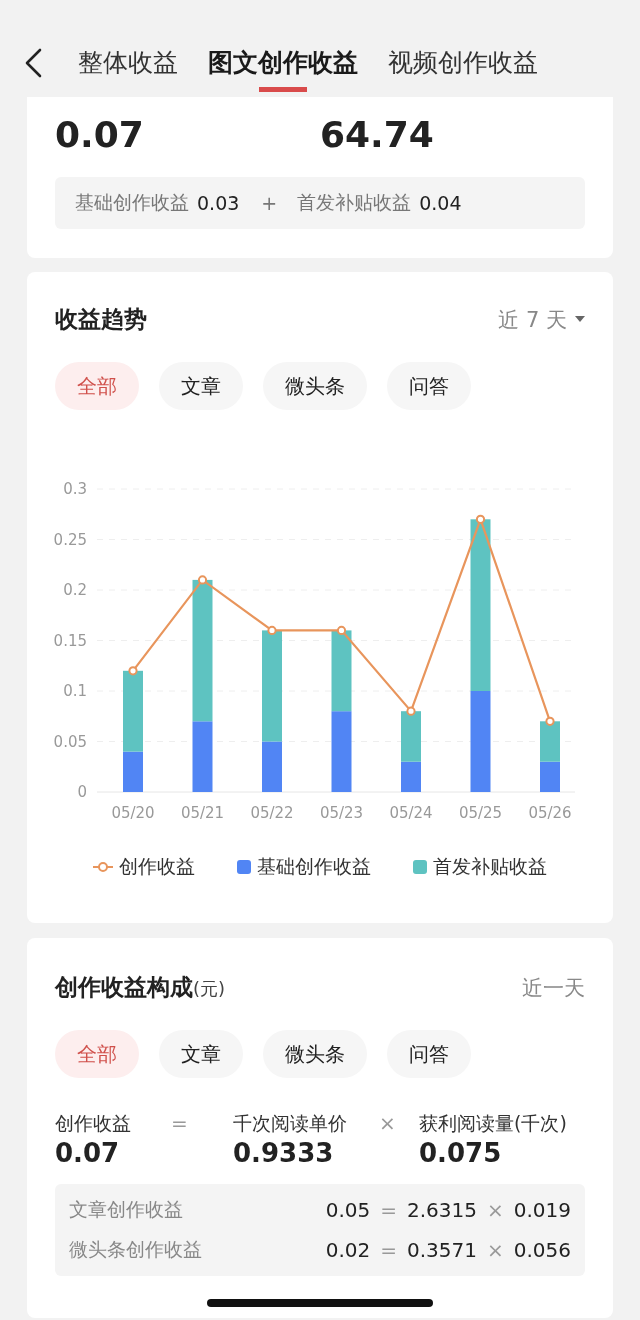 This screenshot has height=1320, width=640. I want to click on y-tick-label: 0.25, so click(70, 539).